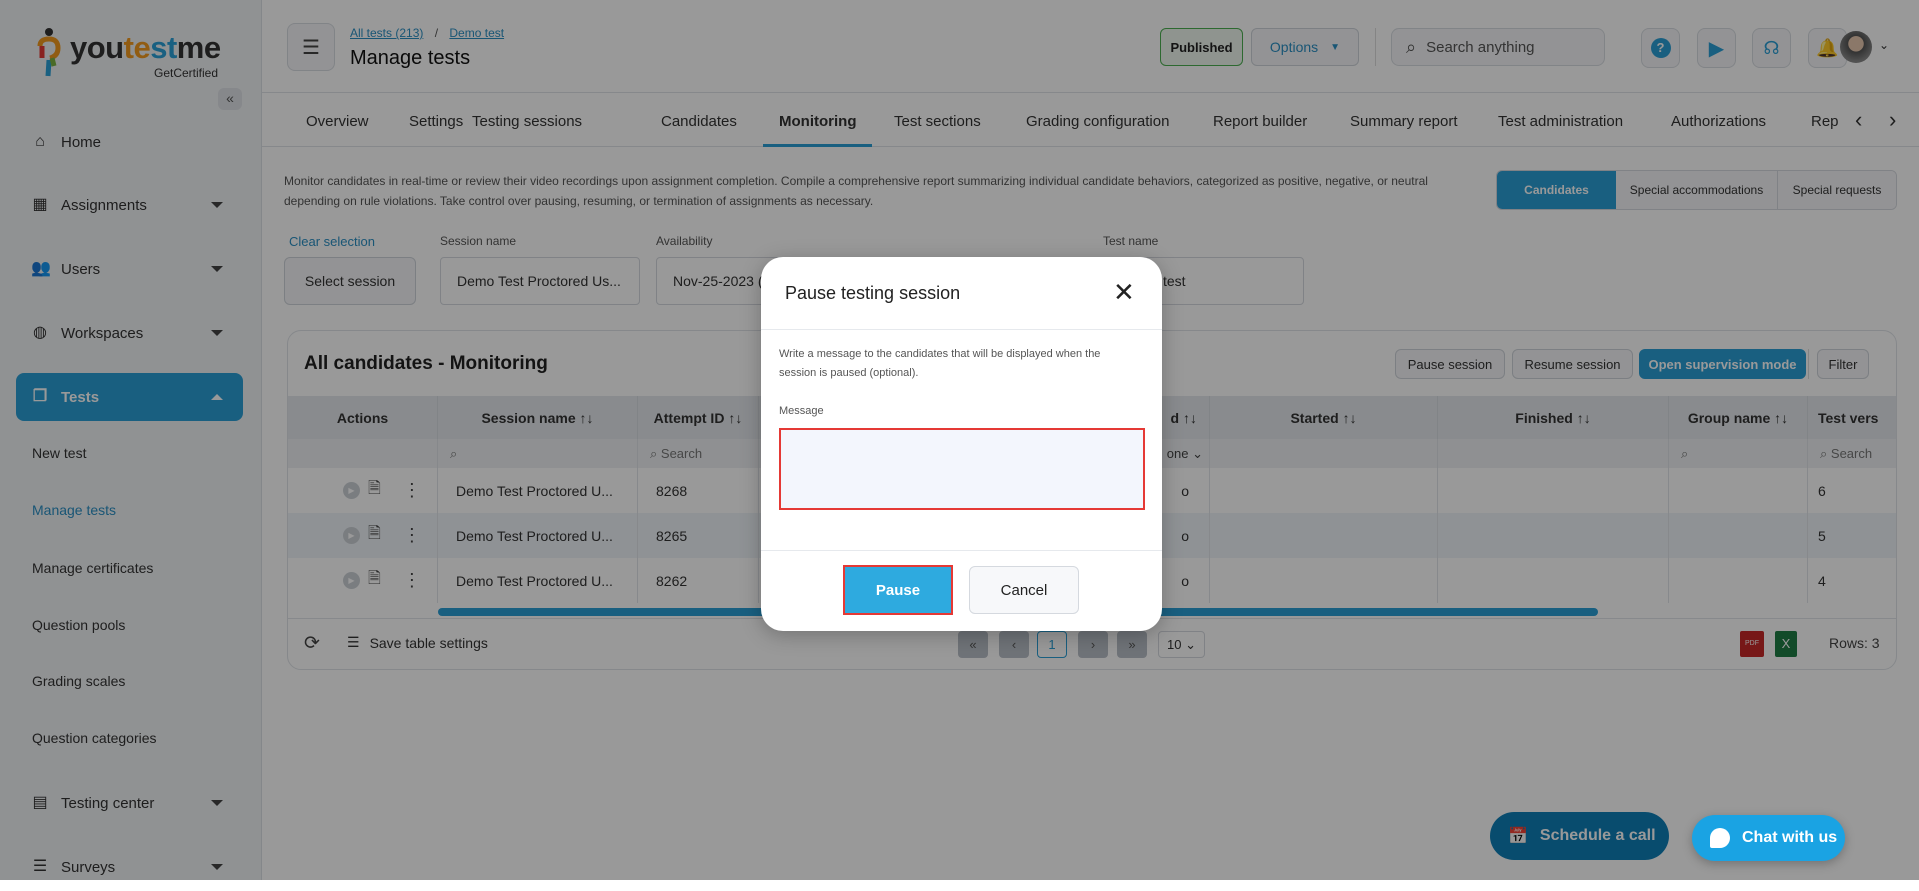 The height and width of the screenshot is (891, 1919). What do you see at coordinates (801, 411) in the screenshot?
I see `message-label: Message` at bounding box center [801, 411].